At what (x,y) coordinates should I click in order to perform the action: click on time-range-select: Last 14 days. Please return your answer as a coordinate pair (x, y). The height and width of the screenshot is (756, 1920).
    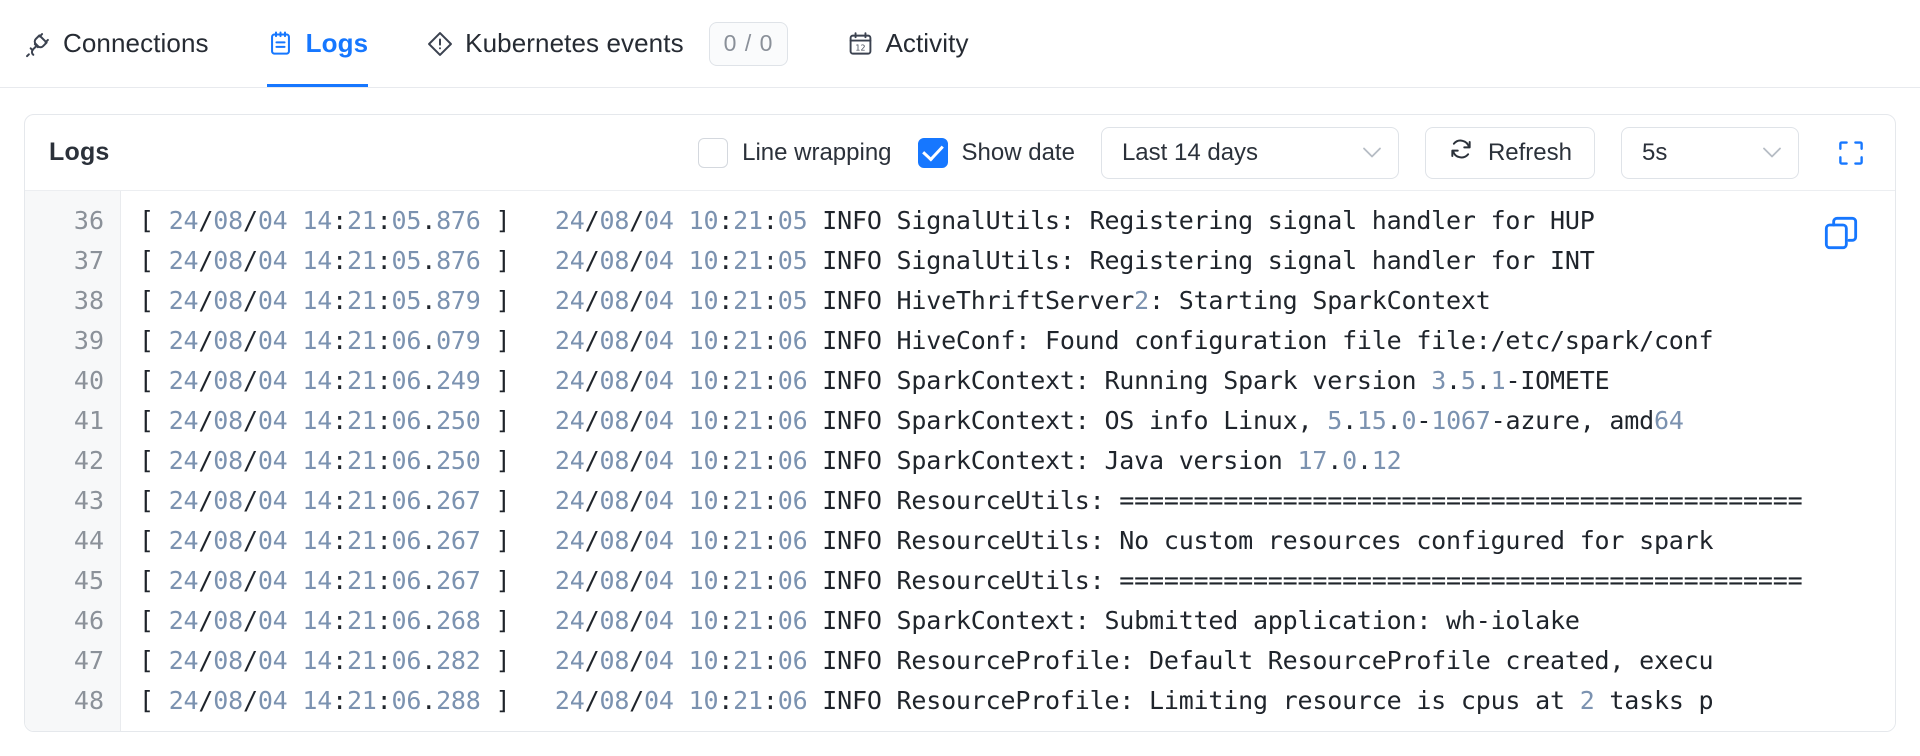
    Looking at the image, I should click on (1249, 152).